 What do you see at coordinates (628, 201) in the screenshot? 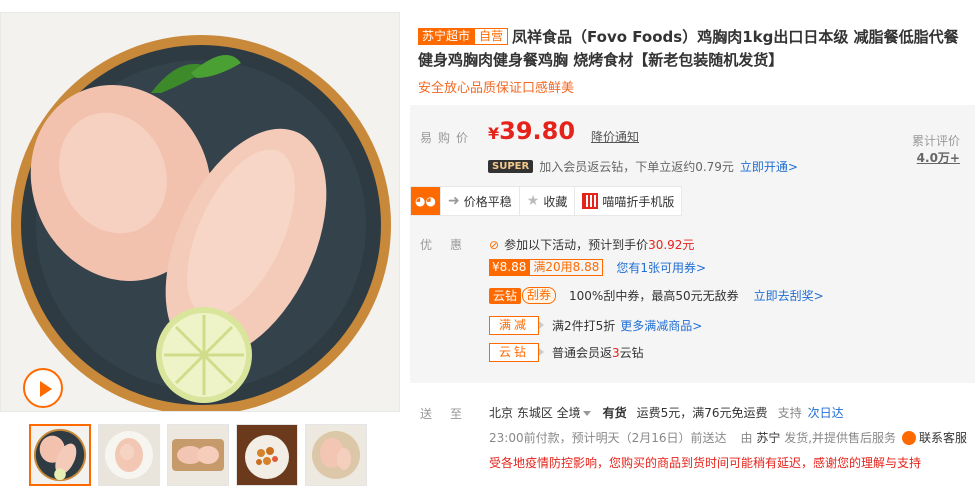
I see `mobile-version-button: 喵喵折手机版` at bounding box center [628, 201].